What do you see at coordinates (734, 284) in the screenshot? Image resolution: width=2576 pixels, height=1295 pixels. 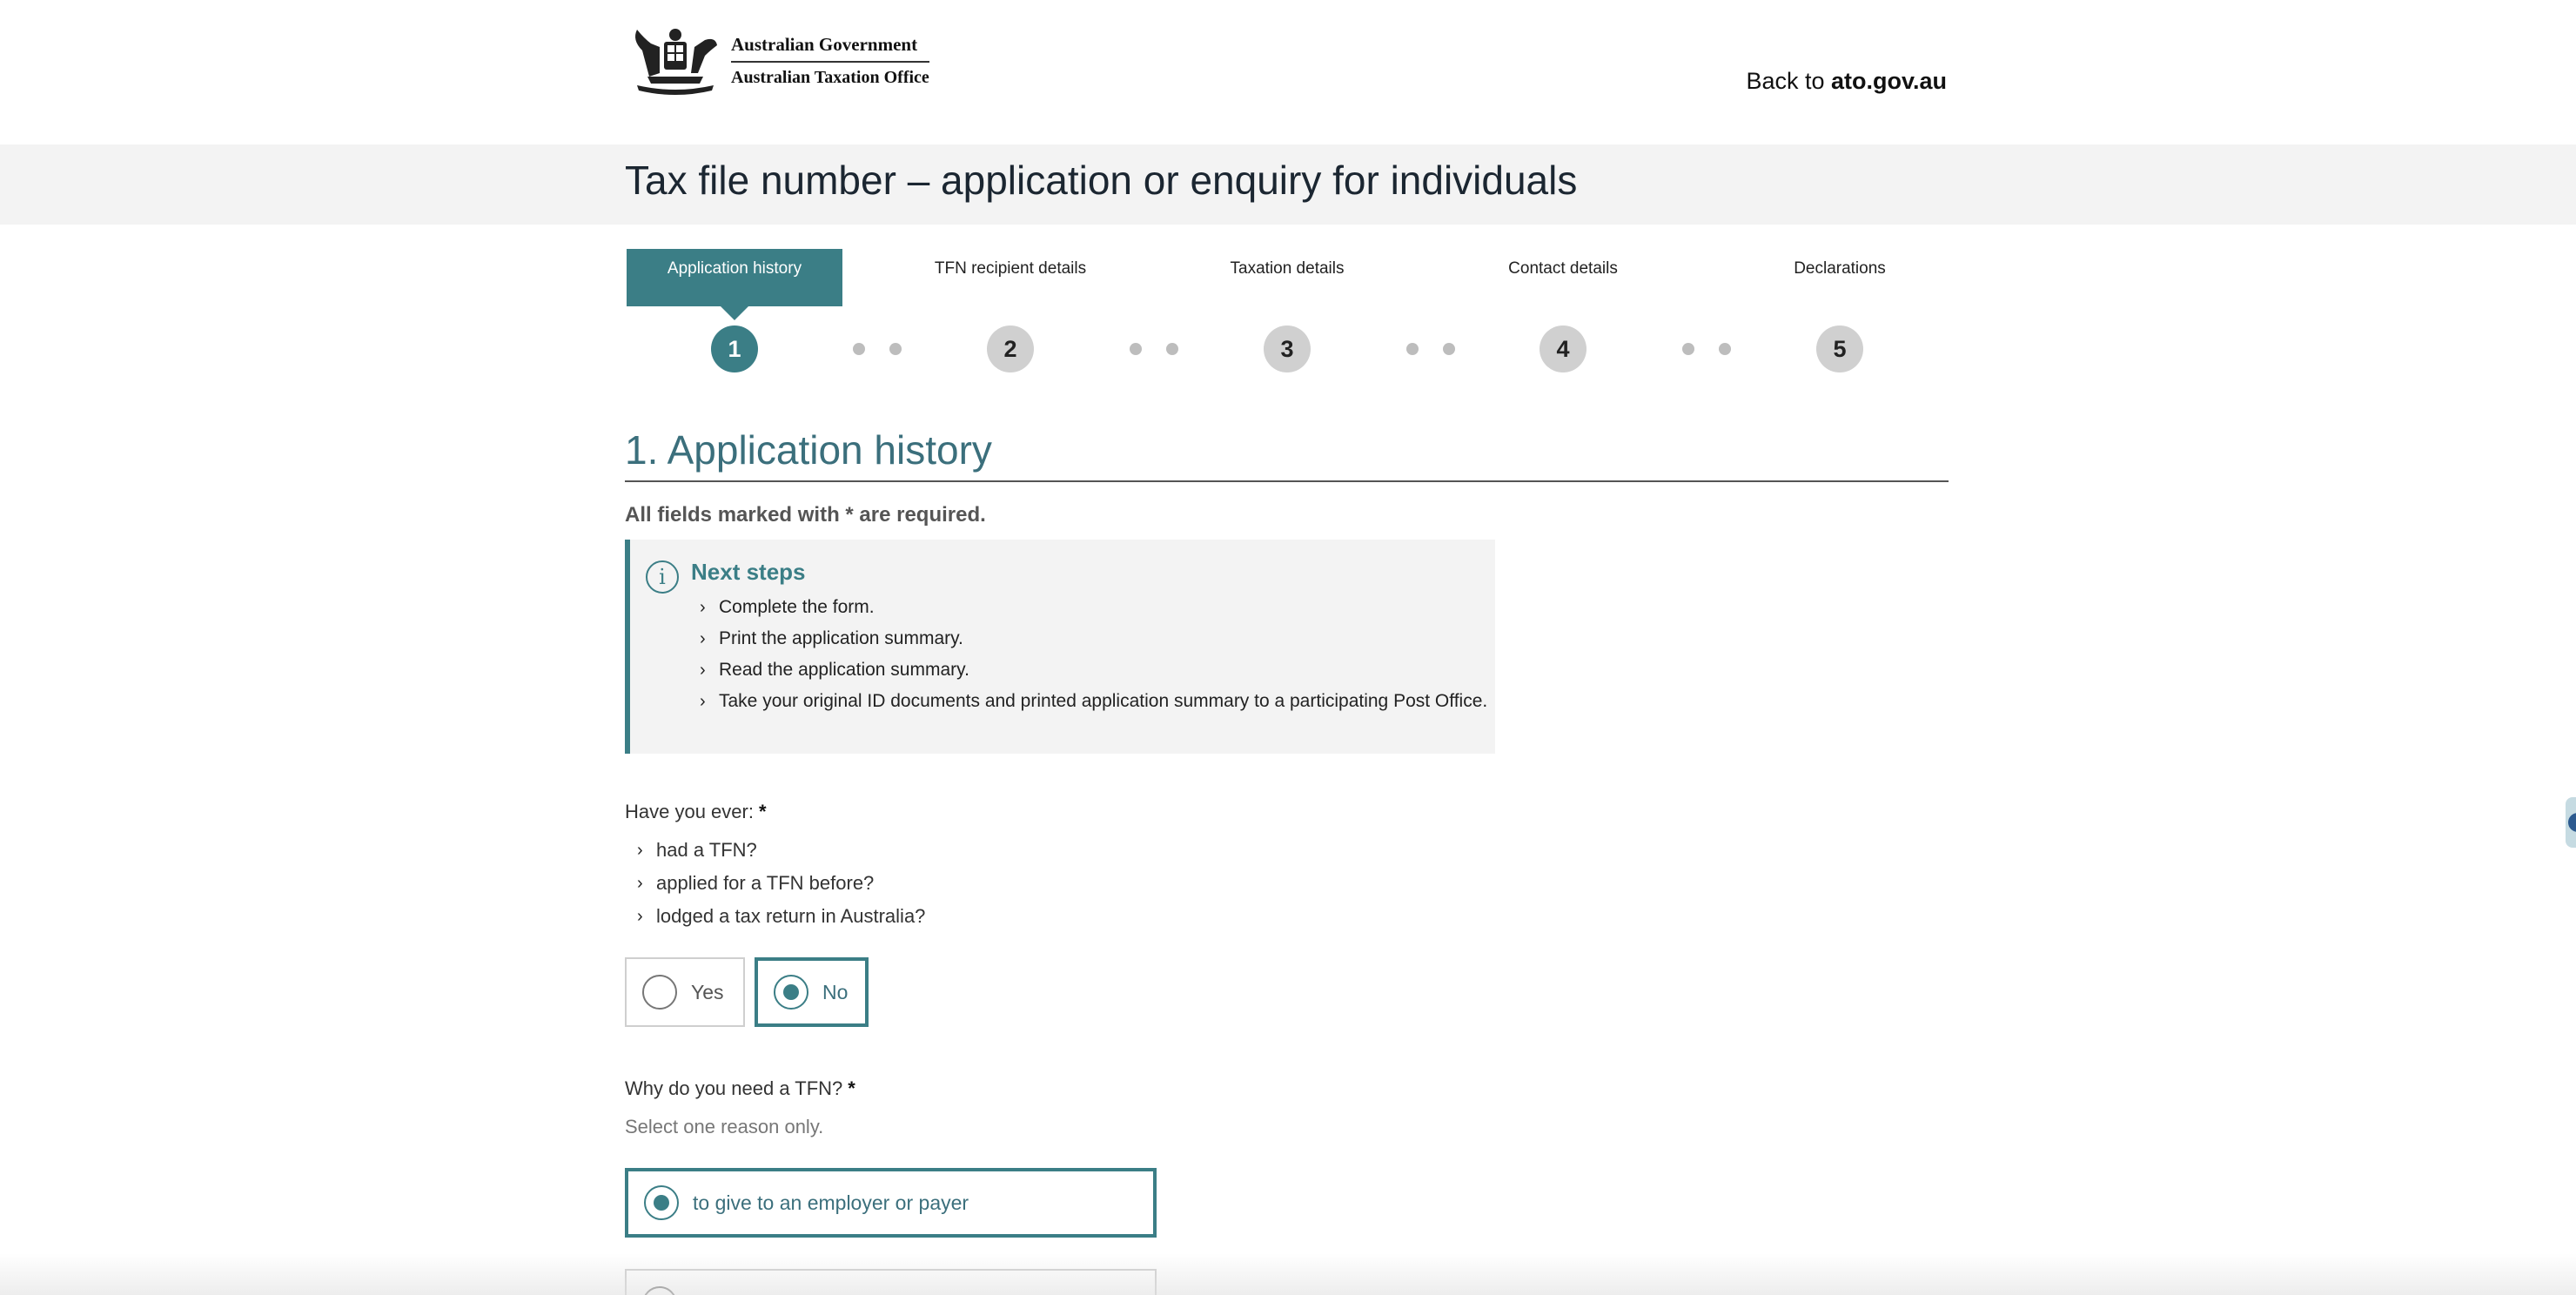 I see `step-label: Application history` at bounding box center [734, 284].